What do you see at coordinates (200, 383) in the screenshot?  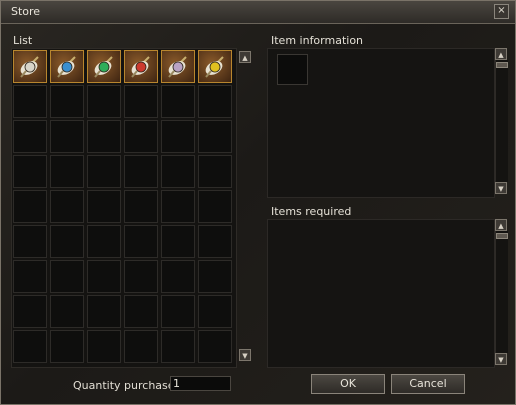 I see `quantity-input` at bounding box center [200, 383].